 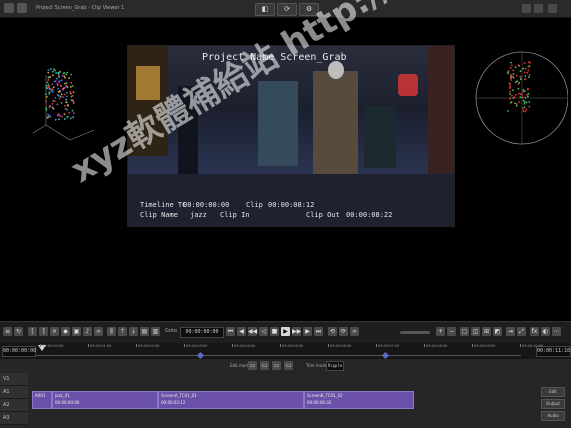 What do you see at coordinates (264, 365) in the screenshot?
I see `edit-mode-button-2: ▭` at bounding box center [264, 365].